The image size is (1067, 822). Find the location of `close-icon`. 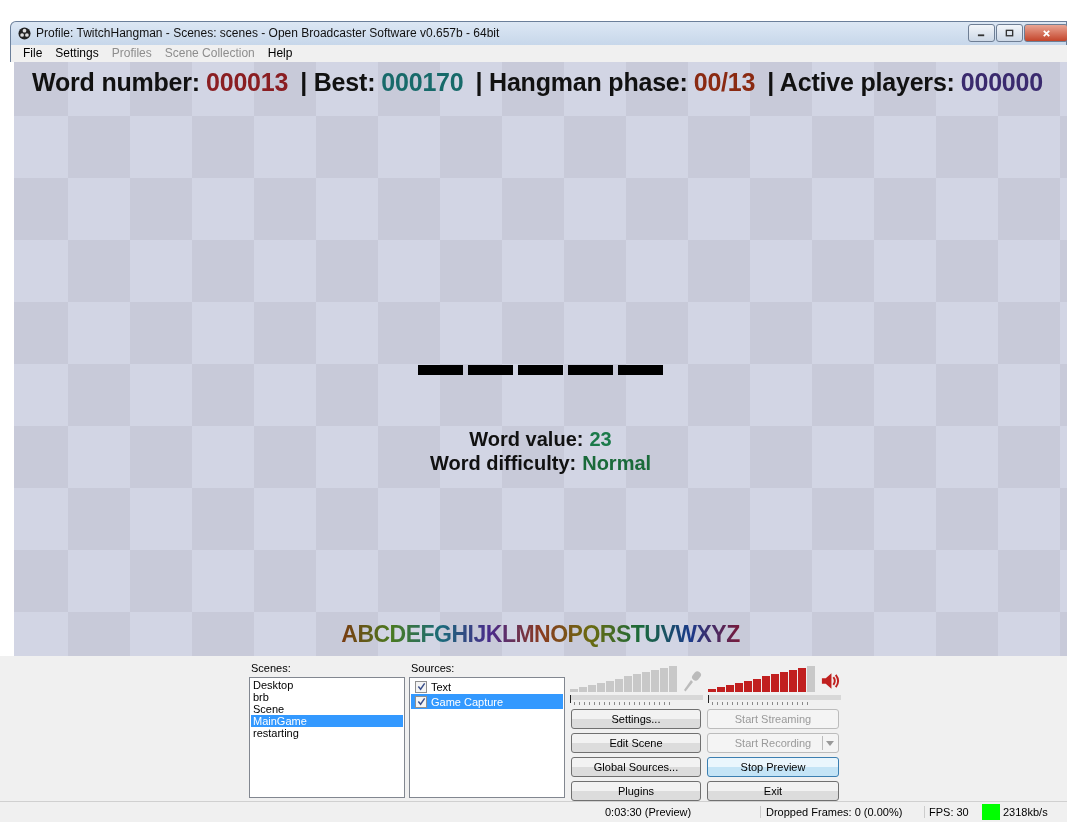

close-icon is located at coordinates (1046, 33).